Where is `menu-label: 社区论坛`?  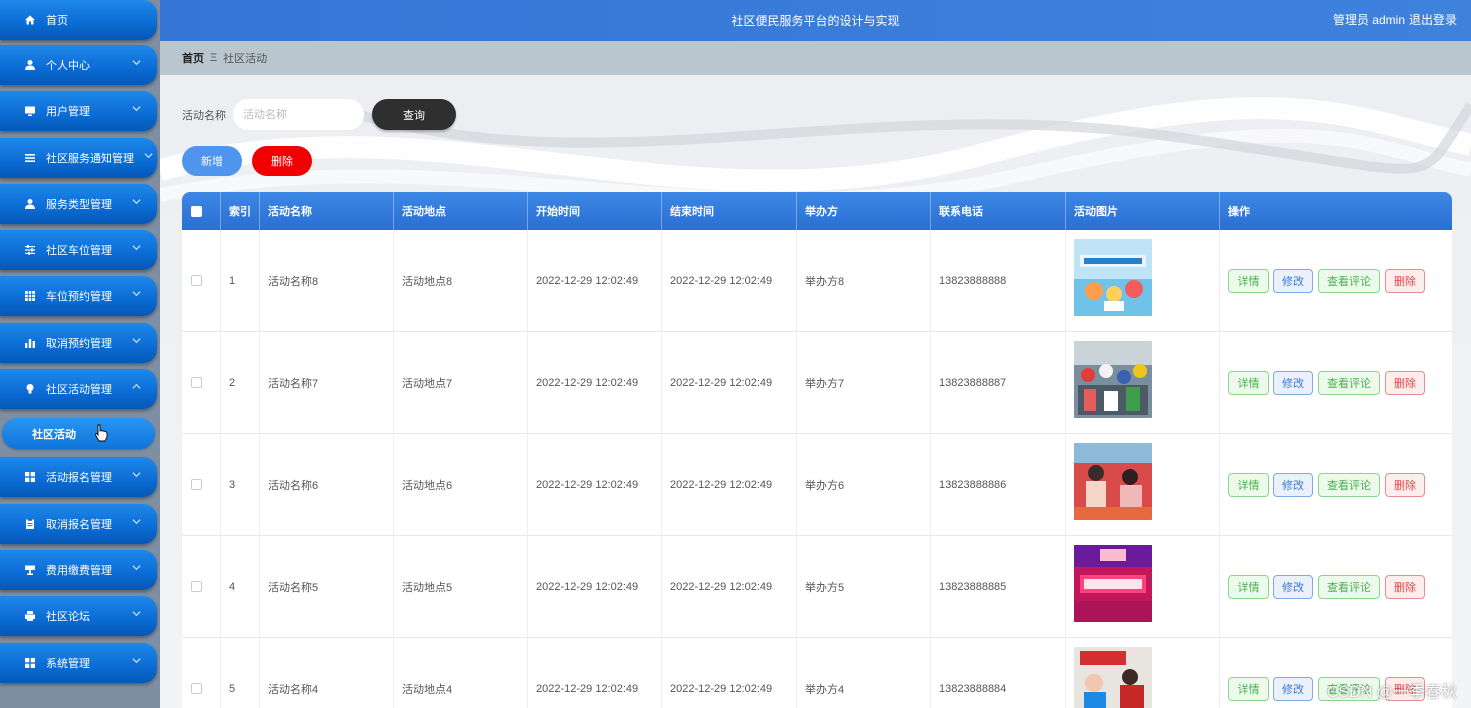 menu-label: 社区论坛 is located at coordinates (68, 617).